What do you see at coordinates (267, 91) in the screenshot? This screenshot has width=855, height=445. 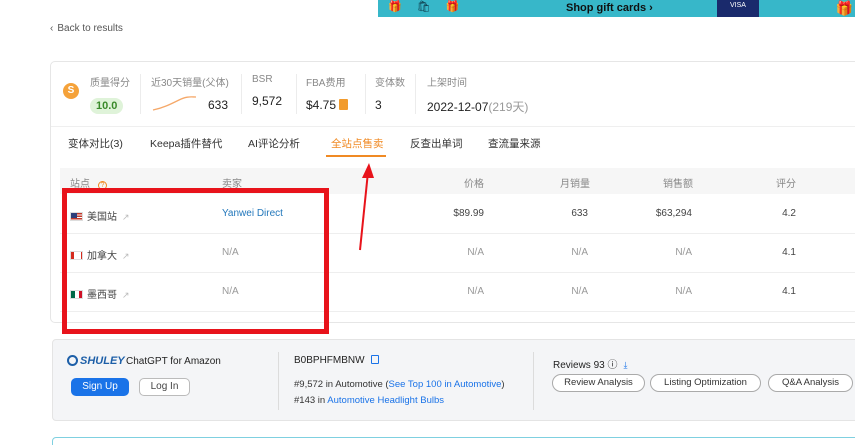 I see `bsr-metric: BSR 9,572` at bounding box center [267, 91].